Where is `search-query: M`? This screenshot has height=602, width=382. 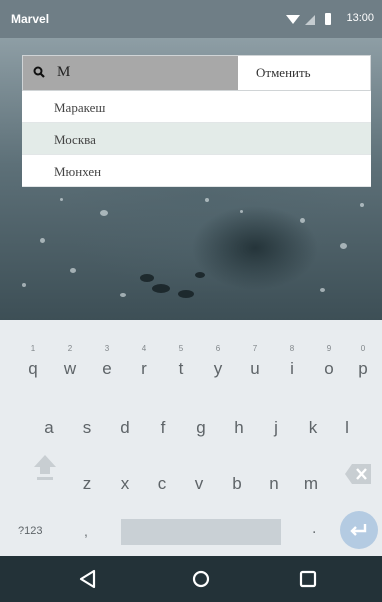 search-query: M is located at coordinates (64, 72).